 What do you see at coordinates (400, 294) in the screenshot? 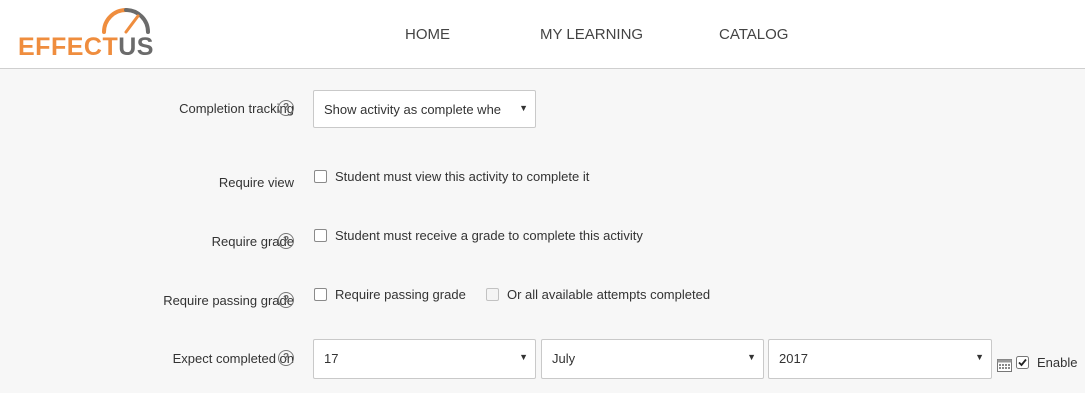
I see `require-passing-grade-checkbox-label: Require passing grade` at bounding box center [400, 294].